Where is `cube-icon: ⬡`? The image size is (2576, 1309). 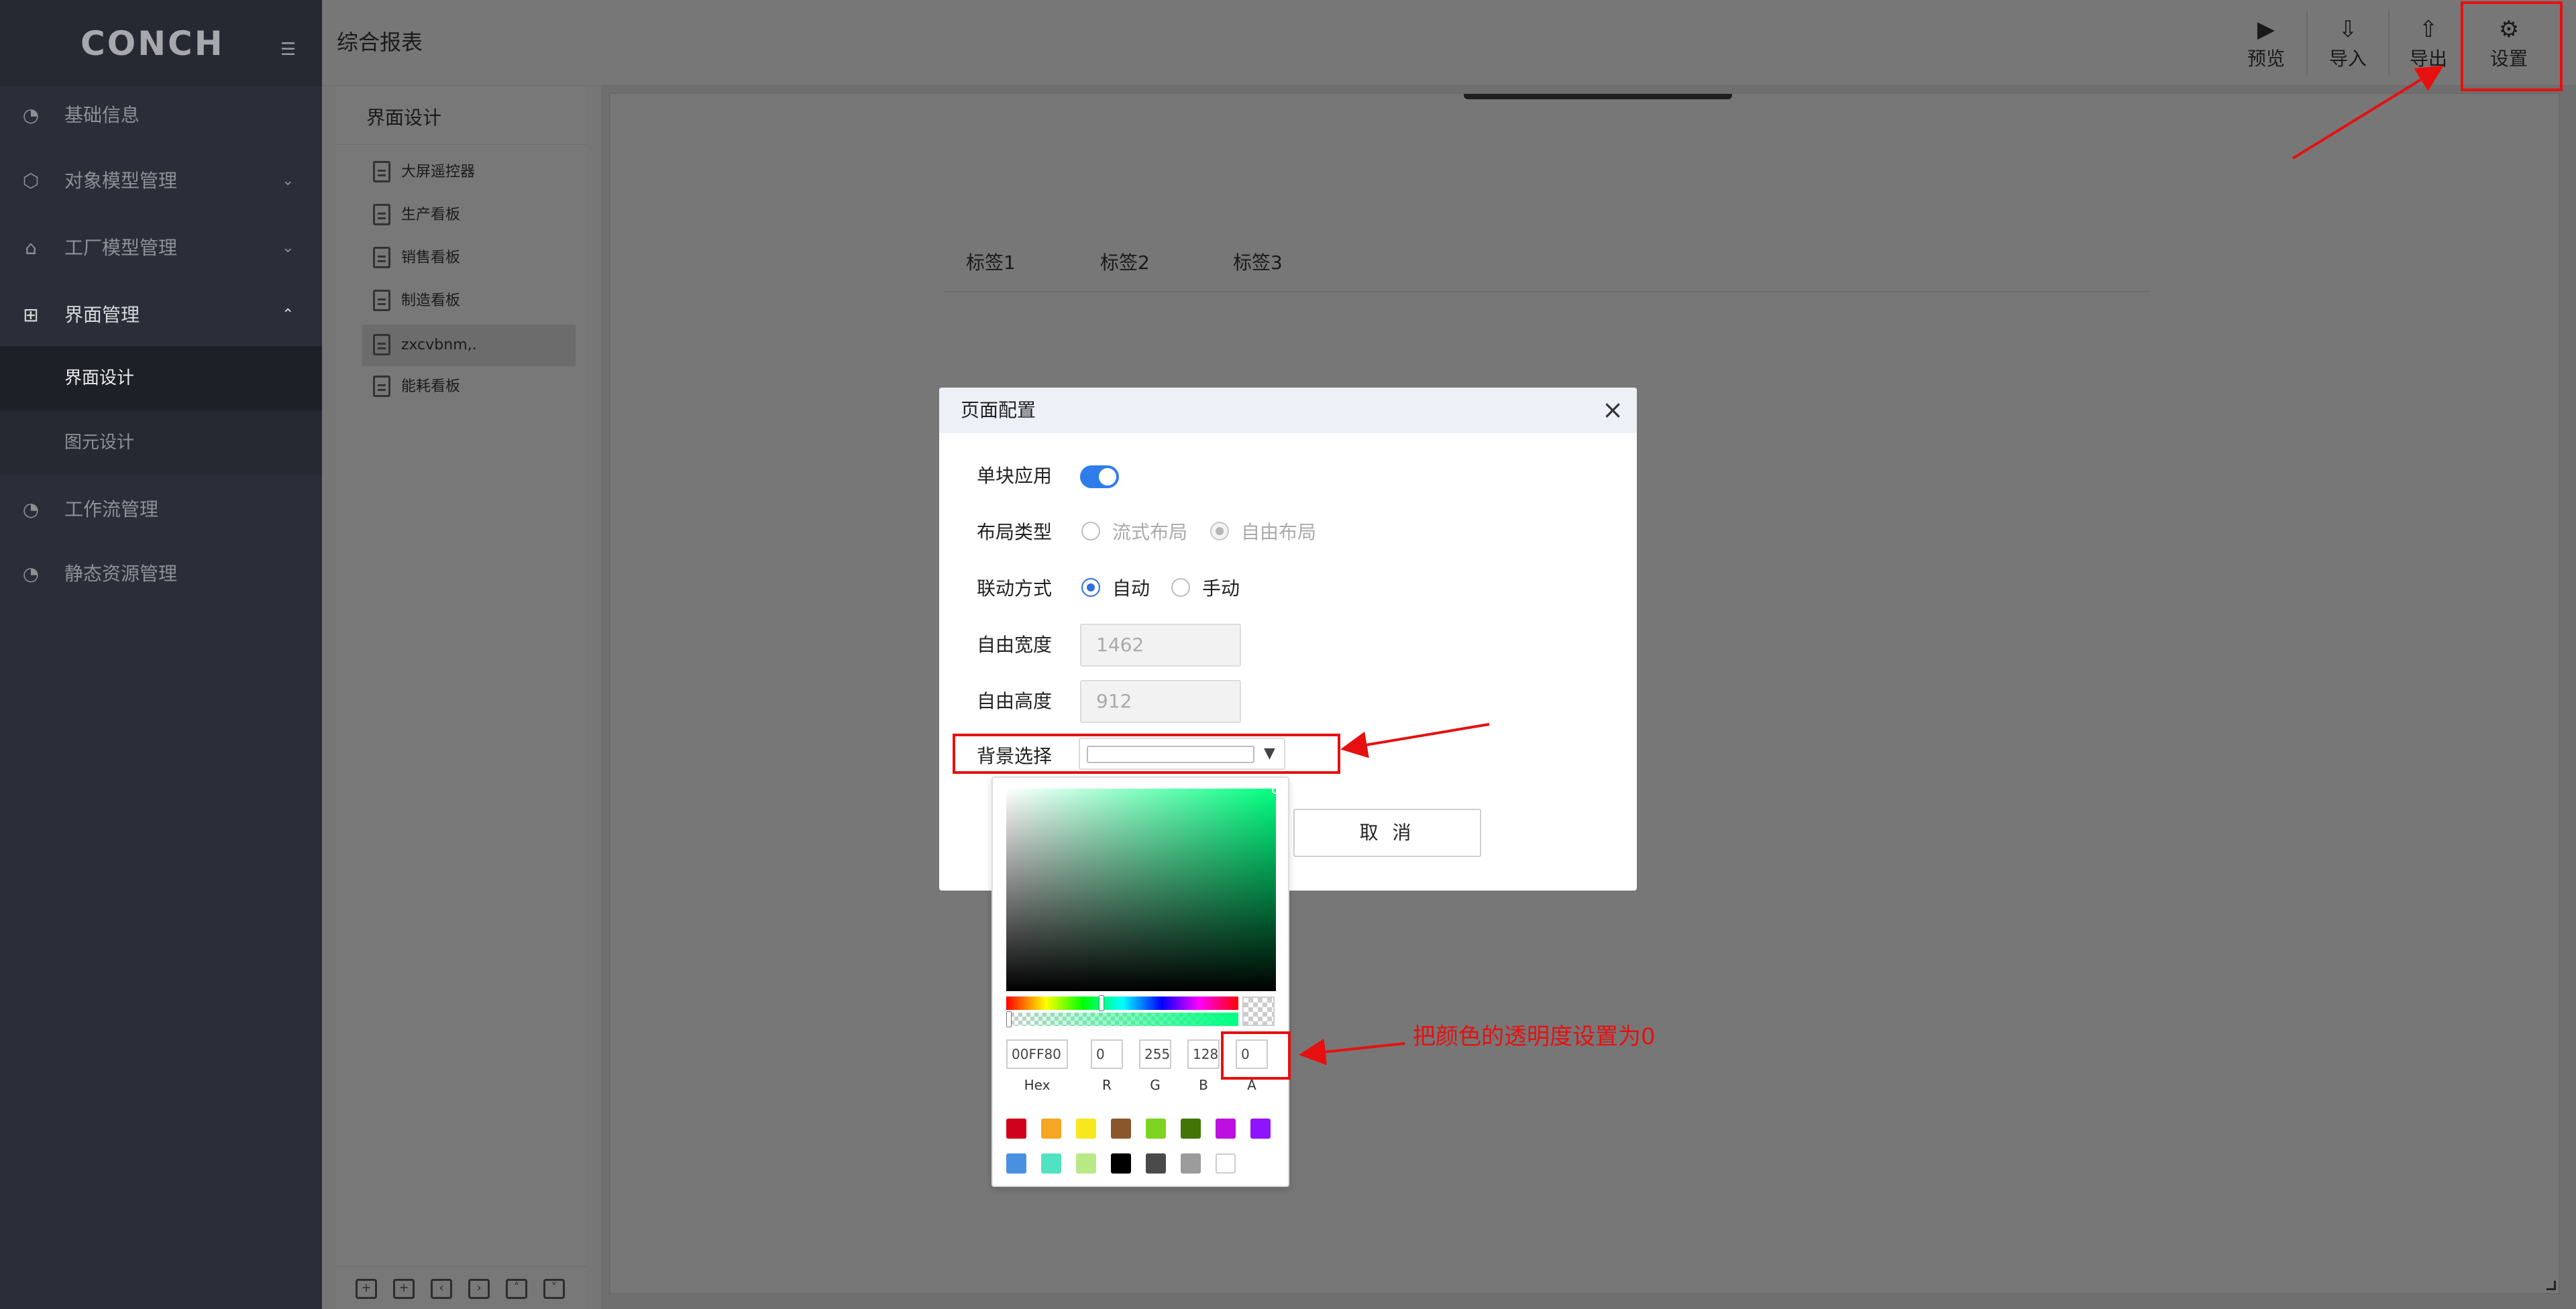 cube-icon: ⬡ is located at coordinates (31, 181).